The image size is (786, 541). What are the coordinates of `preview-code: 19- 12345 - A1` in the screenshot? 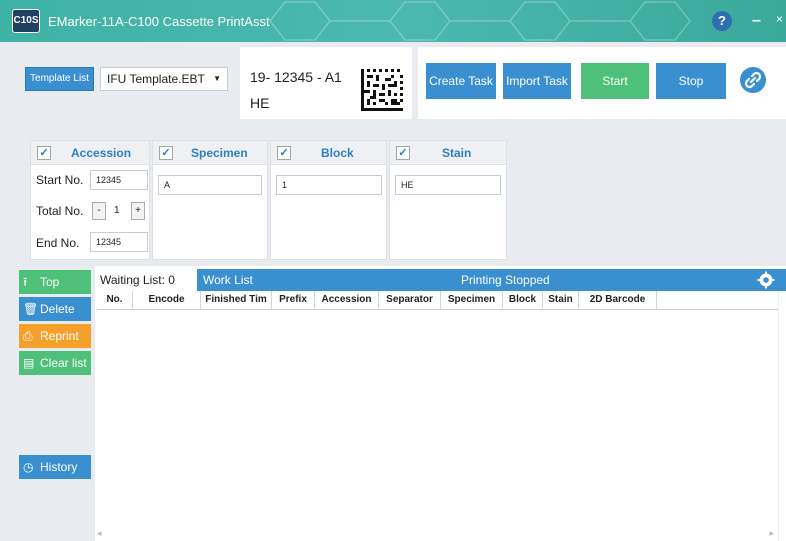 It's located at (296, 77).